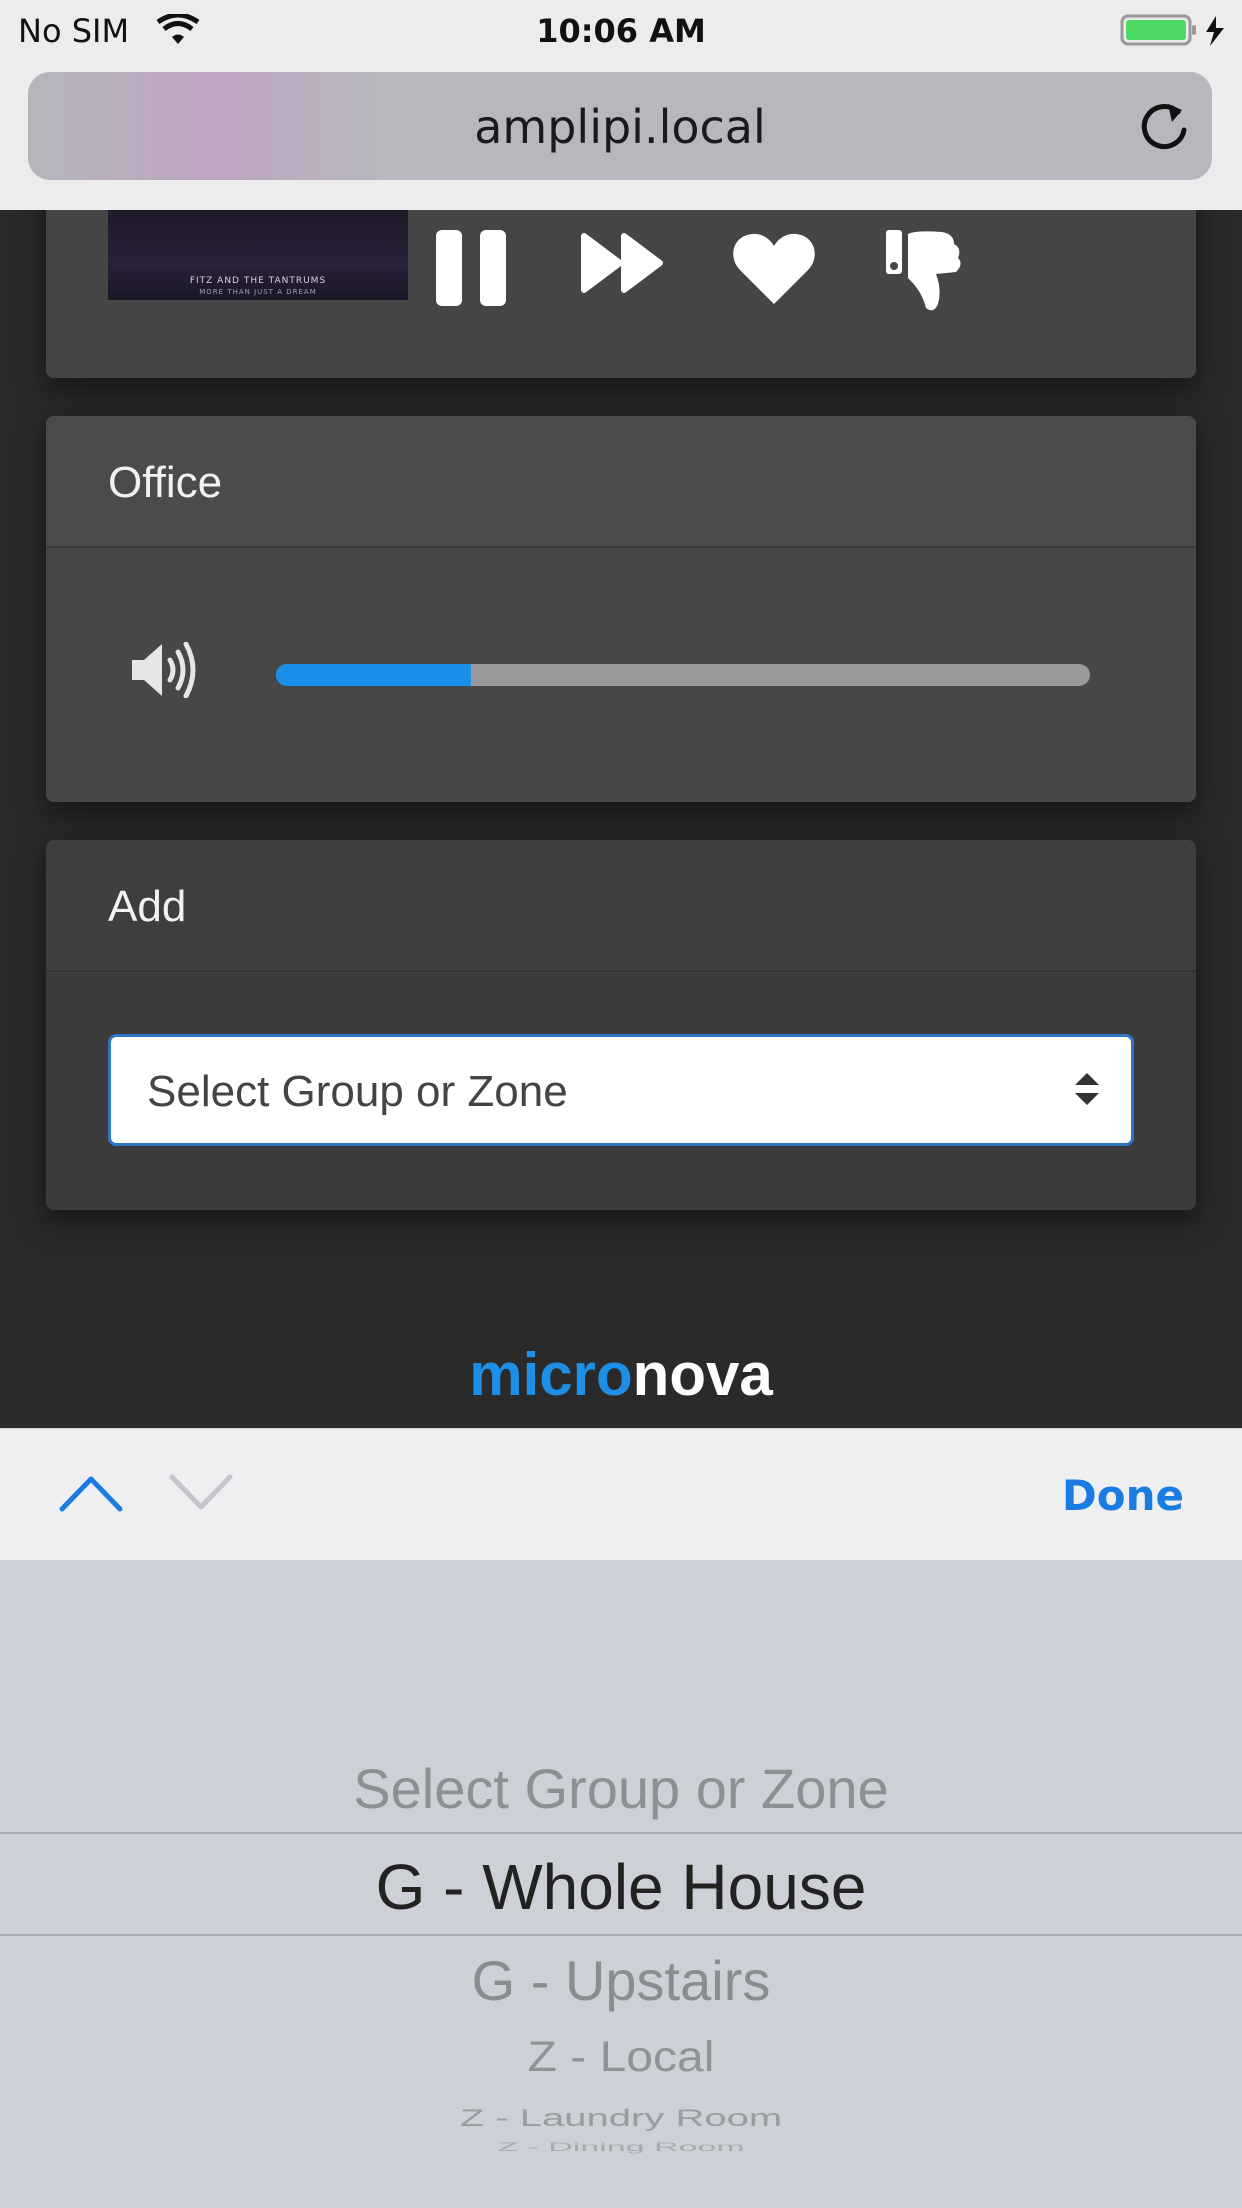  What do you see at coordinates (165, 482) in the screenshot?
I see `card-title: Office` at bounding box center [165, 482].